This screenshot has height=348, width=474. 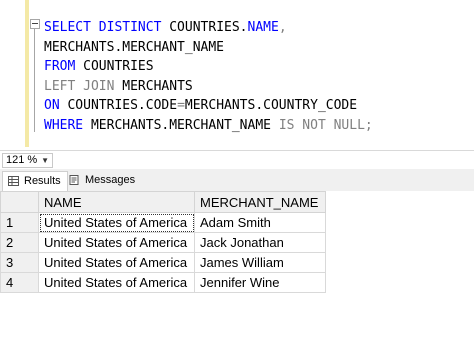 I want to click on table-row: 4 United States of America Jennifer Wine, so click(x=163, y=282).